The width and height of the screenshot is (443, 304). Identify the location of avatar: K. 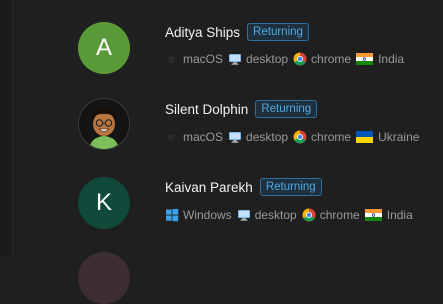
(104, 203).